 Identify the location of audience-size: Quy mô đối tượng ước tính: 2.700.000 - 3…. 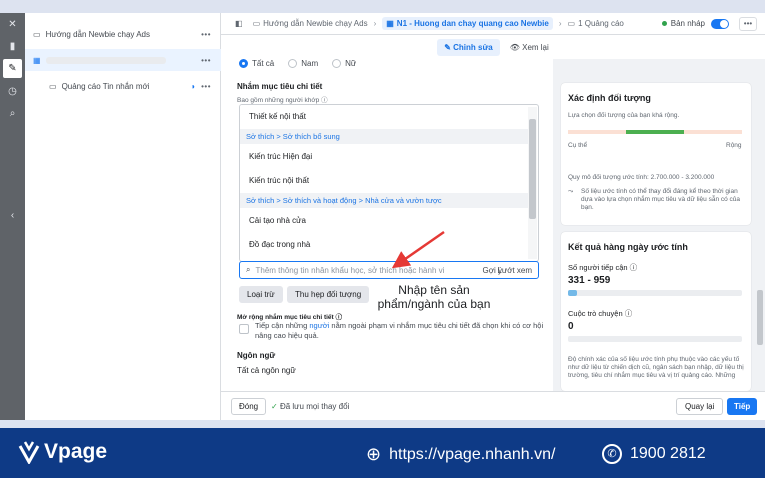
(641, 177).